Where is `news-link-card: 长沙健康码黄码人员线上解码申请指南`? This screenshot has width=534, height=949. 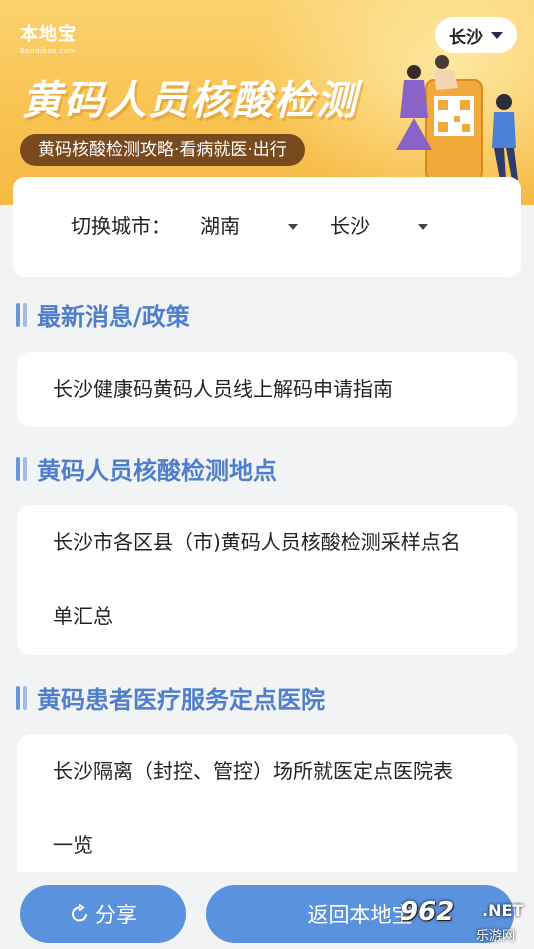 news-link-card: 长沙健康码黄码人员线上解码申请指南 is located at coordinates (267, 389).